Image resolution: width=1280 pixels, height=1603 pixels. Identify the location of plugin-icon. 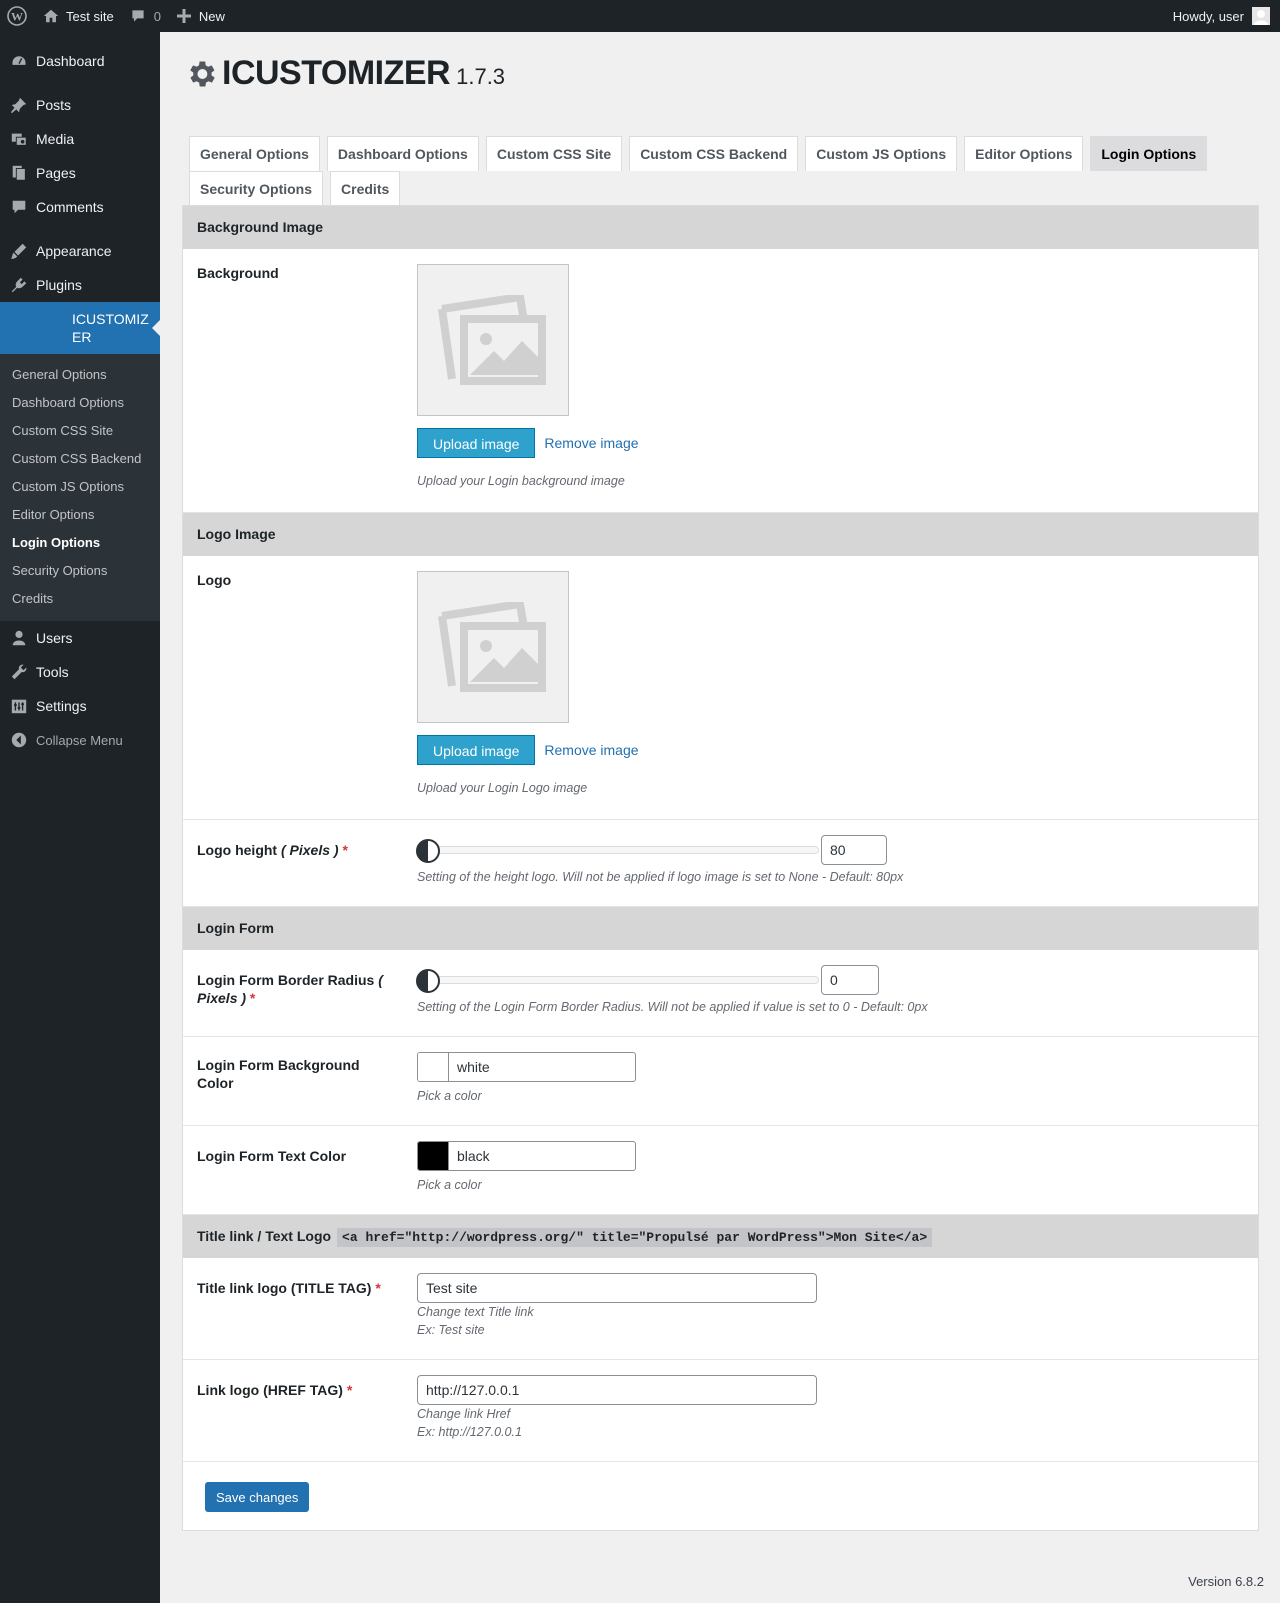
(19, 285).